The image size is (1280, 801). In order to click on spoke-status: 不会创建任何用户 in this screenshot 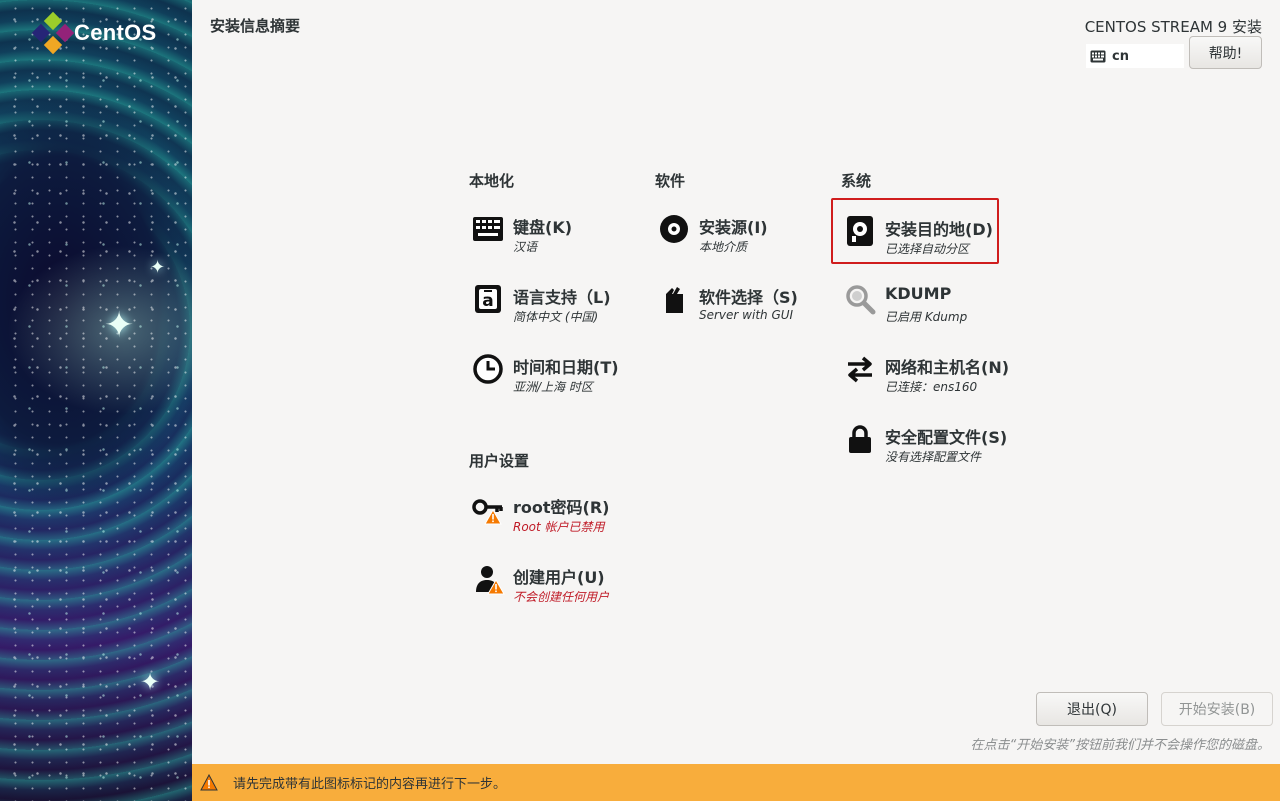, I will do `click(561, 597)`.